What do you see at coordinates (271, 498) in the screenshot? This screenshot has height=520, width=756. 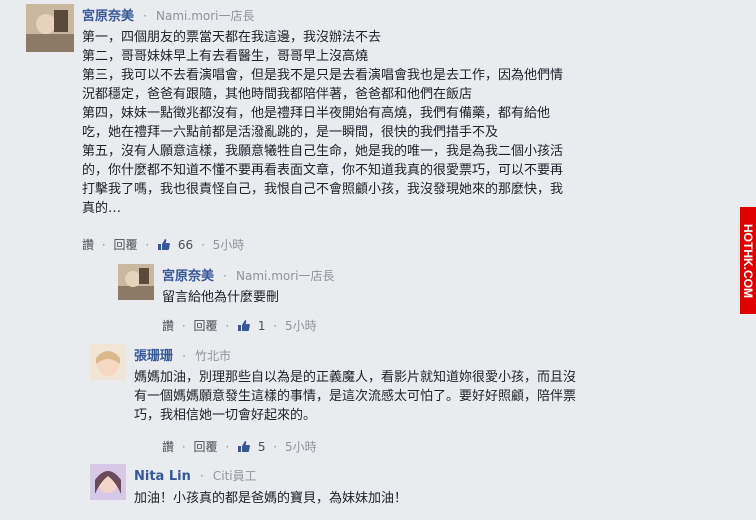 I see `comment-text: 加油！小孩真的都是爸媽的寶貝，為妹妹加油！` at bounding box center [271, 498].